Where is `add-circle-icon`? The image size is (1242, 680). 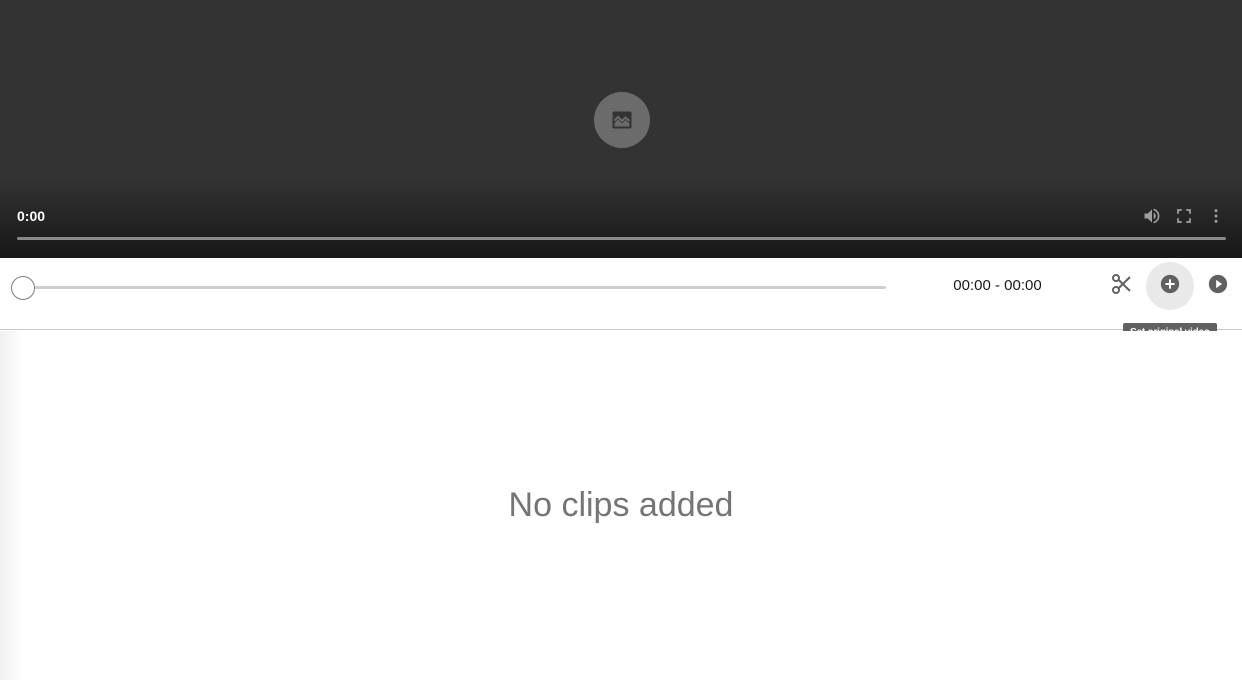
add-circle-icon is located at coordinates (1170, 286).